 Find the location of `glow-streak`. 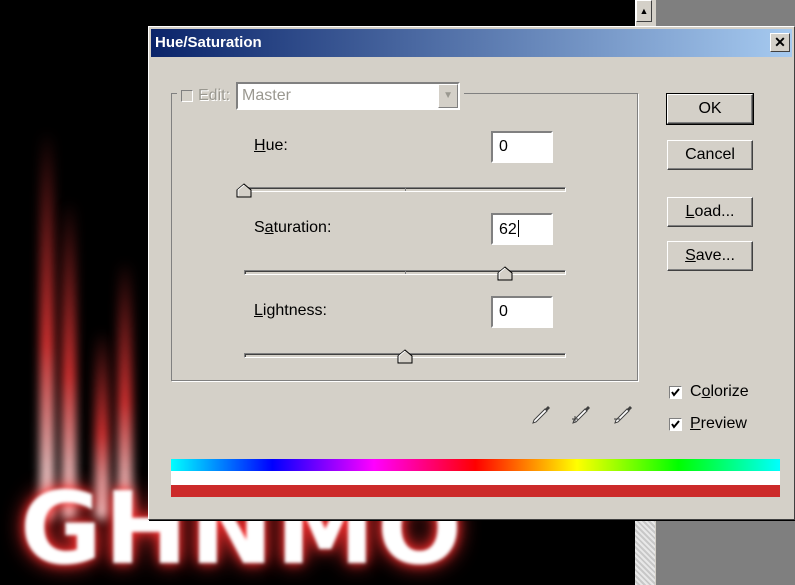

glow-streak is located at coordinates (47, 325).